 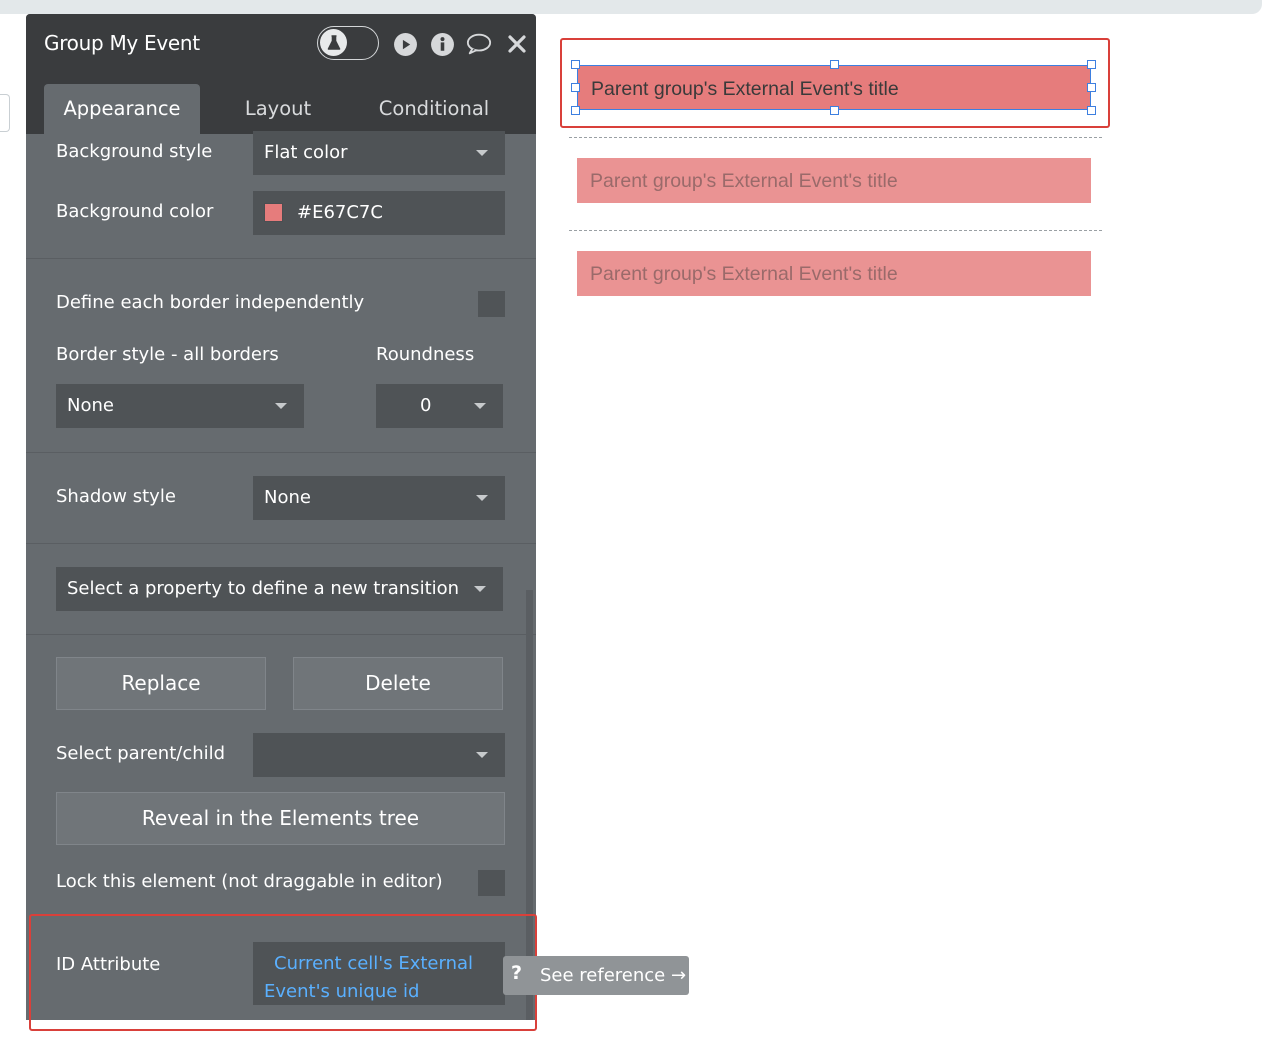 I want to click on close-icon, so click(x=517, y=44).